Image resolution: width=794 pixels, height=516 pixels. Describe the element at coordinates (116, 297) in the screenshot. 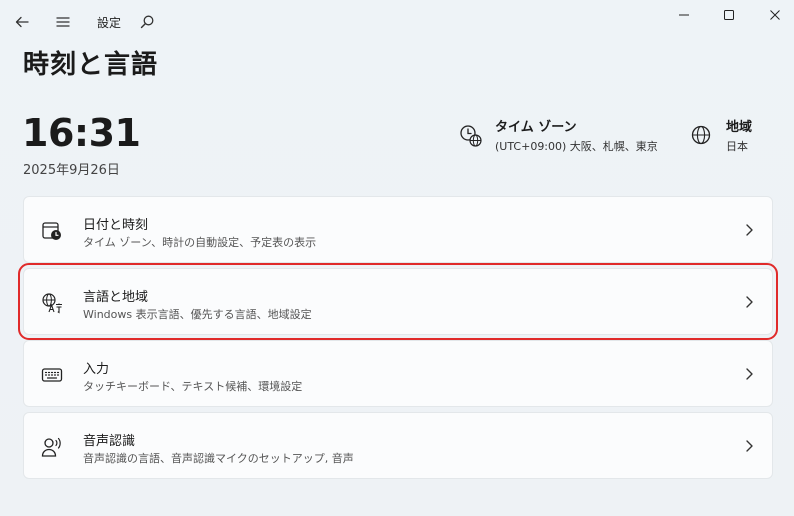

I see `settings-item-title: 言語と地域` at that location.